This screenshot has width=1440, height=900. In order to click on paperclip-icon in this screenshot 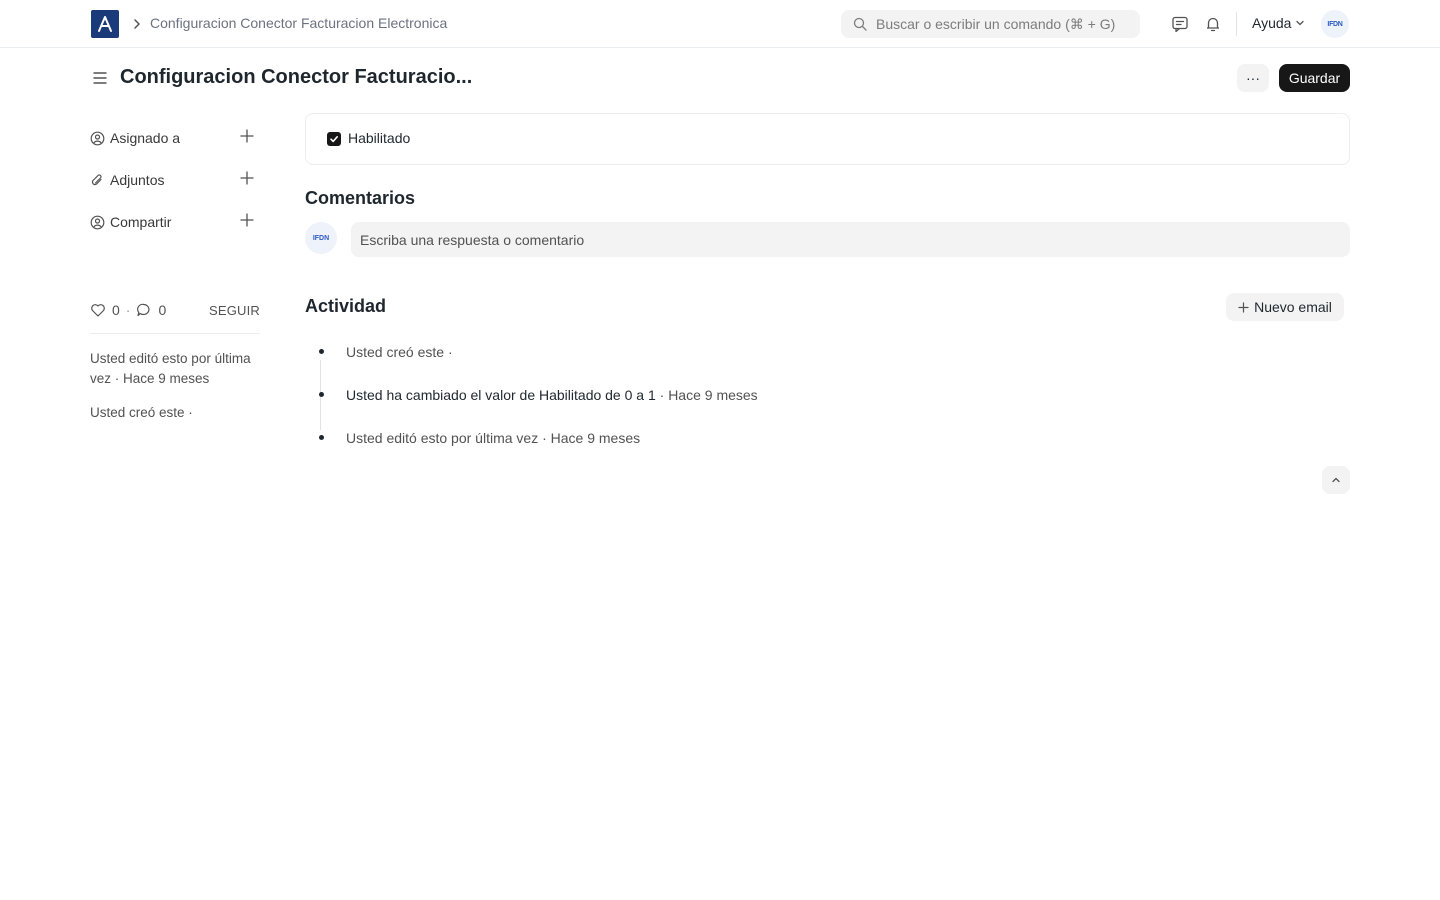, I will do `click(97, 180)`.